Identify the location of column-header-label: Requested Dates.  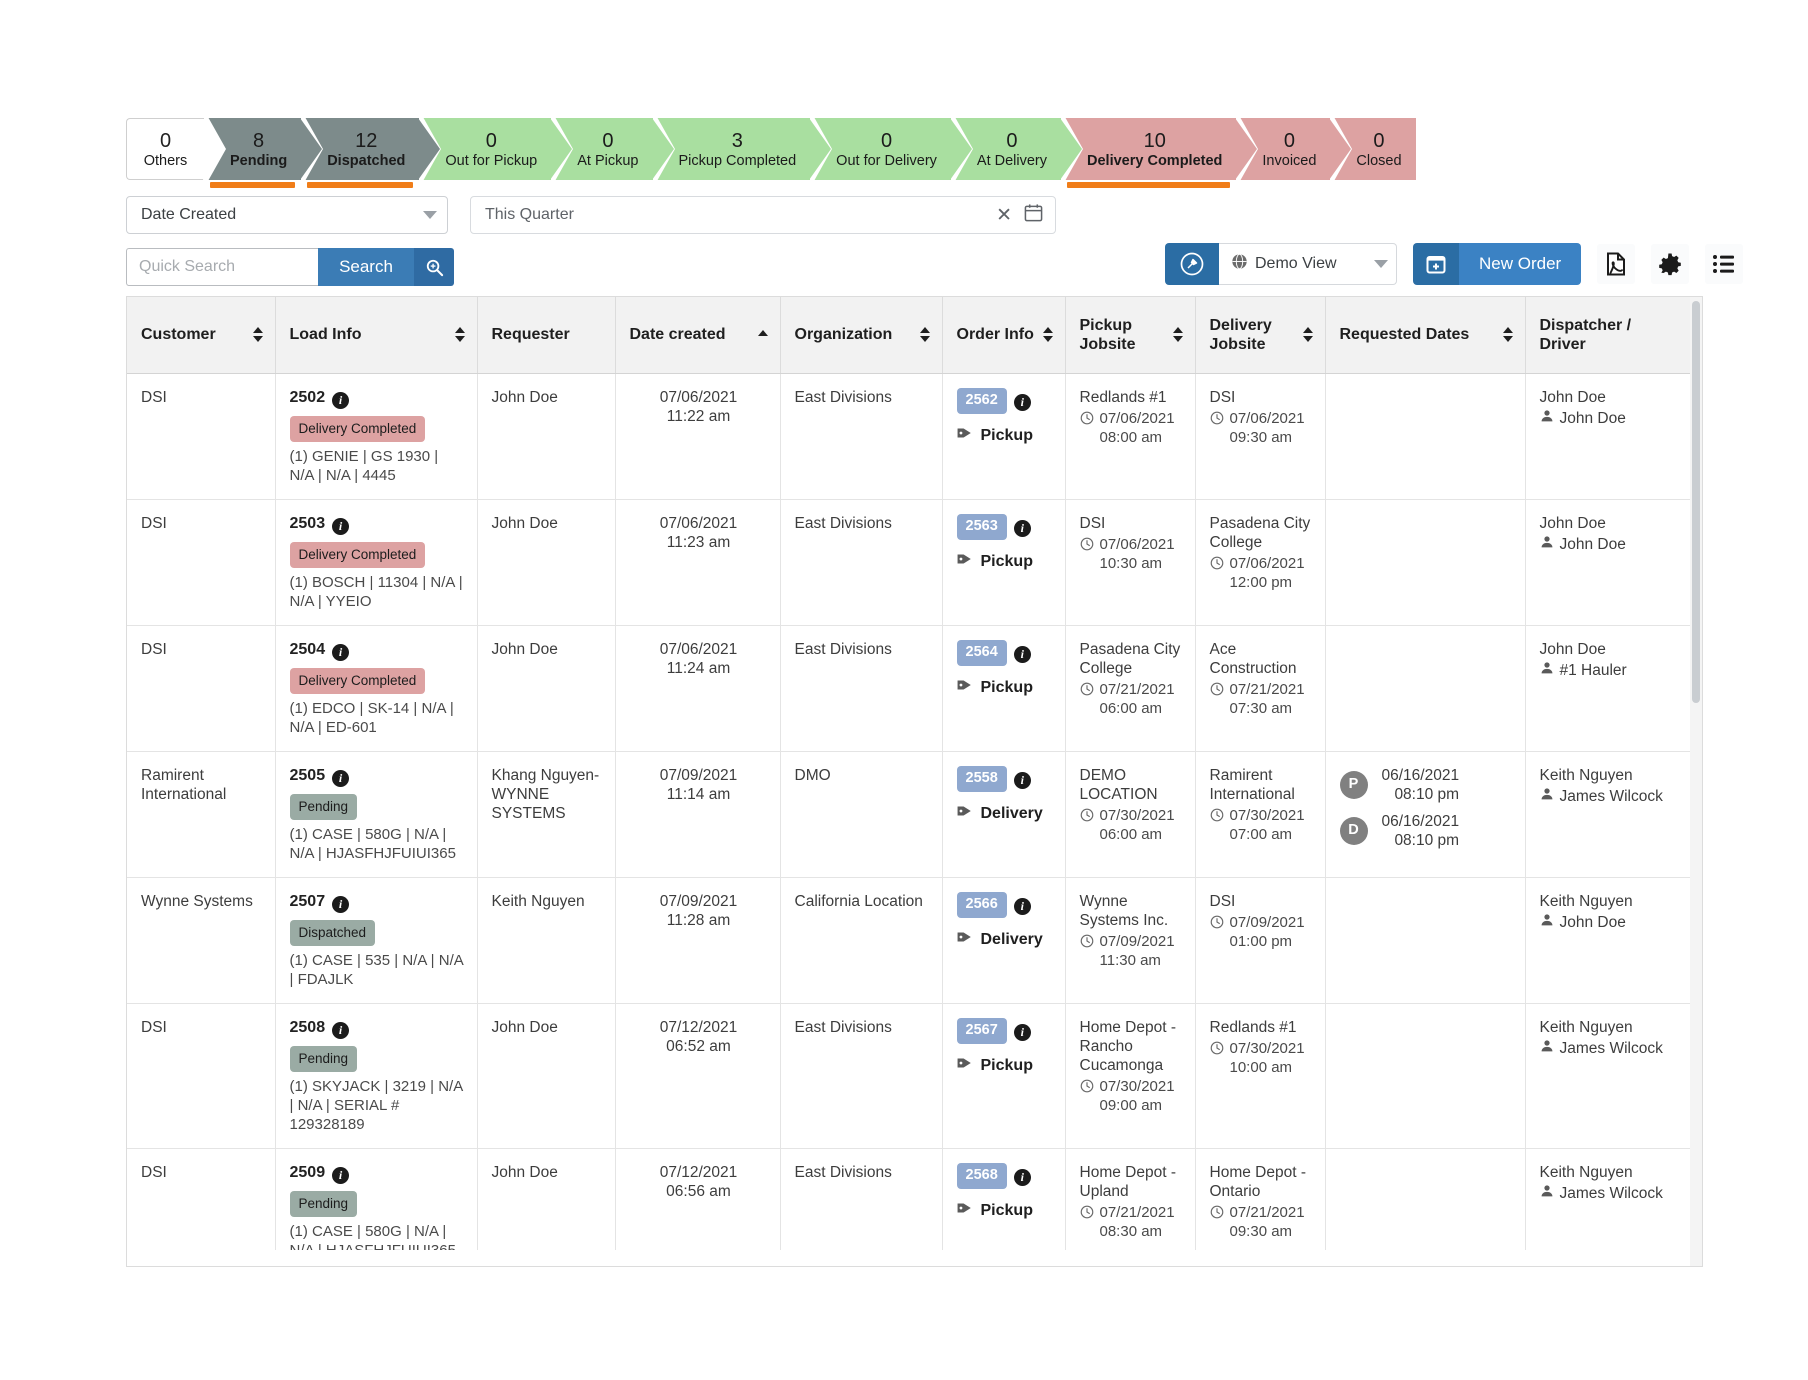
(1404, 335).